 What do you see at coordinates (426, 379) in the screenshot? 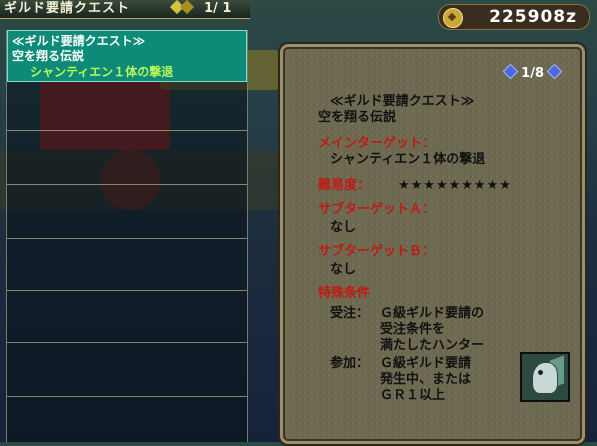
I see `join-condition-2: 発生中、または` at bounding box center [426, 379].